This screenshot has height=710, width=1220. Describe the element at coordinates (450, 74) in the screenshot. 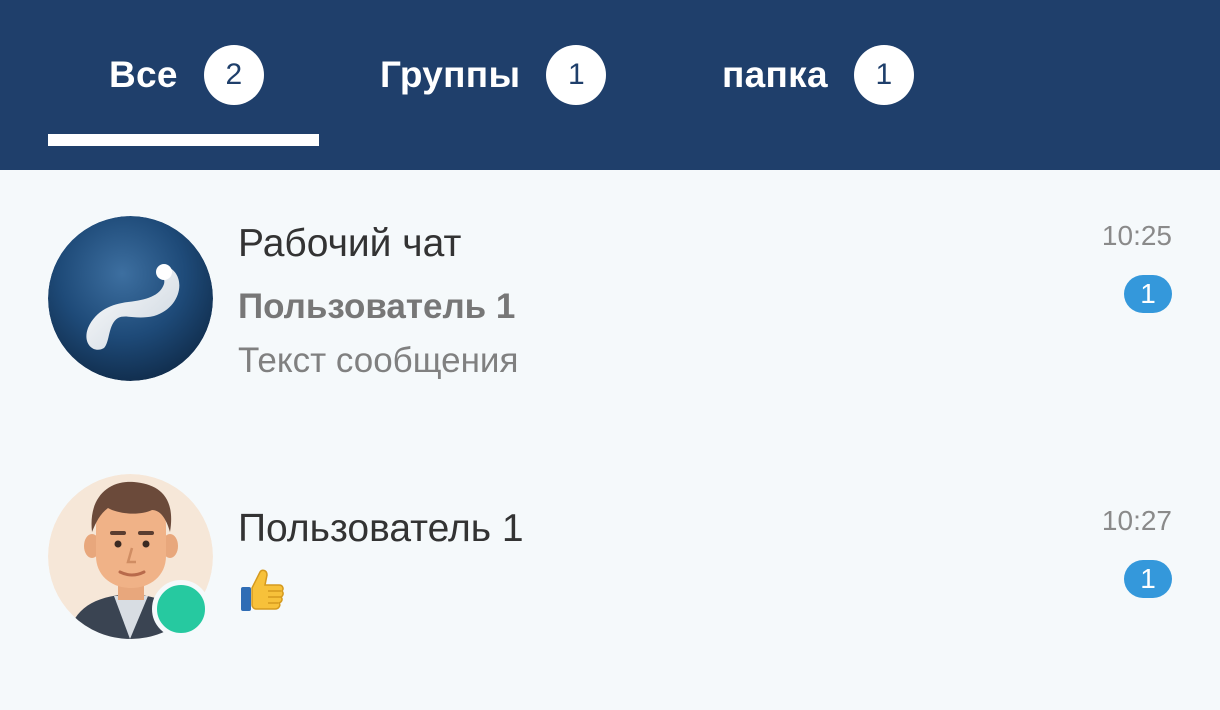

I see `tab-groups-label: Группы` at that location.